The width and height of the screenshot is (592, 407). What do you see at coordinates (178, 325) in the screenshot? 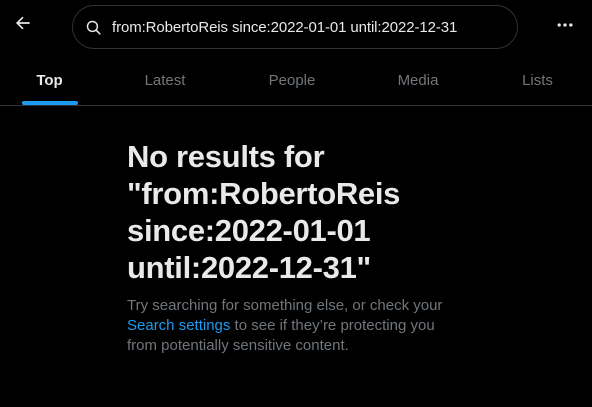
I see `search-settings-link: Search settings` at bounding box center [178, 325].